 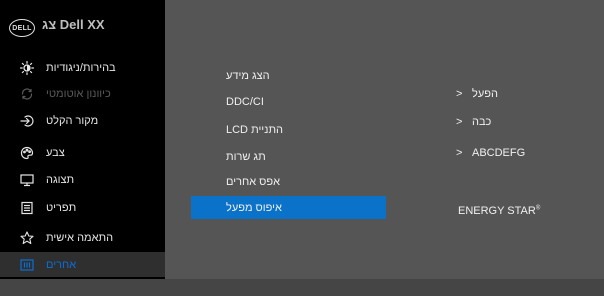 I want to click on menu-item-label: LCD התניית, so click(x=255, y=129).